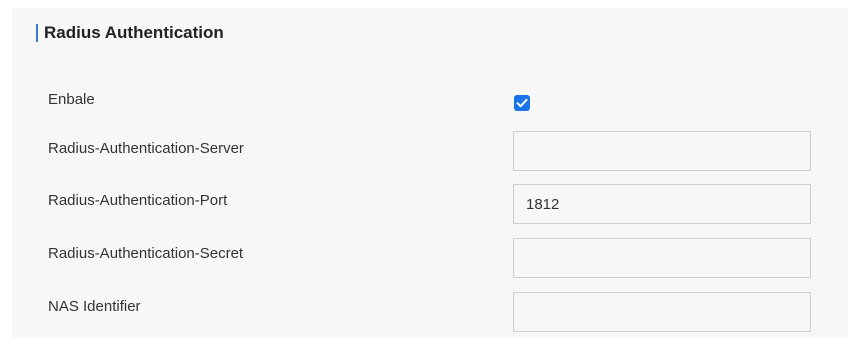 This screenshot has width=855, height=345. Describe the element at coordinates (146, 148) in the screenshot. I see `server-label: Radius-Authentication-Server` at that location.